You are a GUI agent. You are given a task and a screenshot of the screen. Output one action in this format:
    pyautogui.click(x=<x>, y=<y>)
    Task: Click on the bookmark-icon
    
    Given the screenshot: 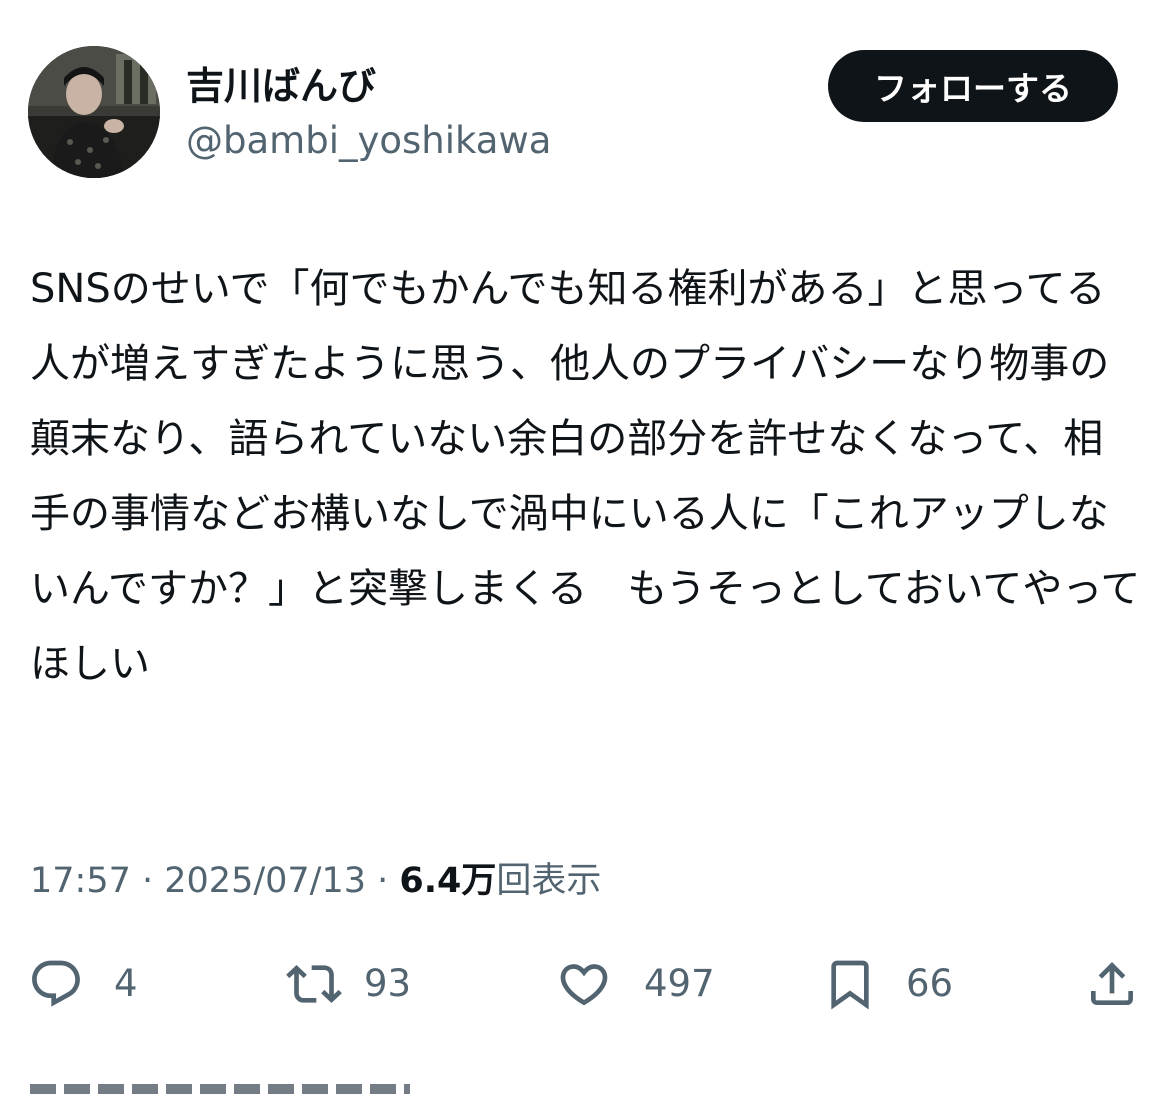 What is the action you would take?
    pyautogui.click(x=850, y=984)
    